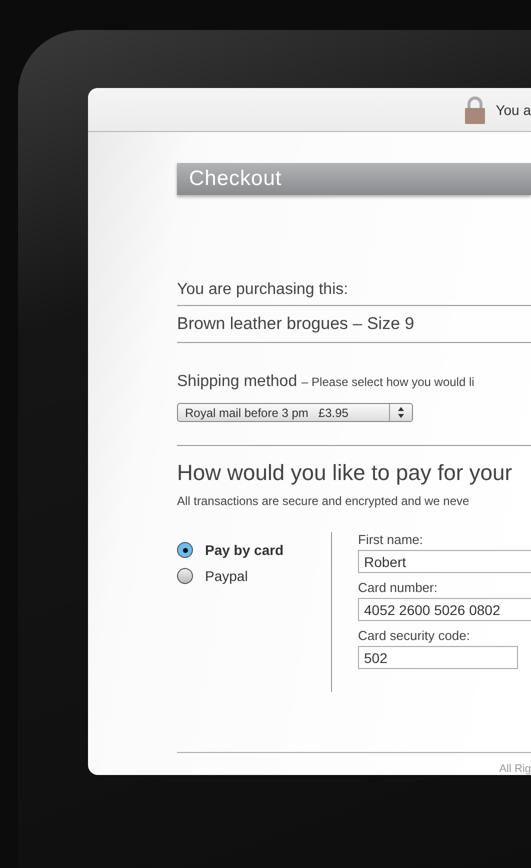 This screenshot has height=868, width=531. I want to click on field-label: Card number:, so click(398, 587).